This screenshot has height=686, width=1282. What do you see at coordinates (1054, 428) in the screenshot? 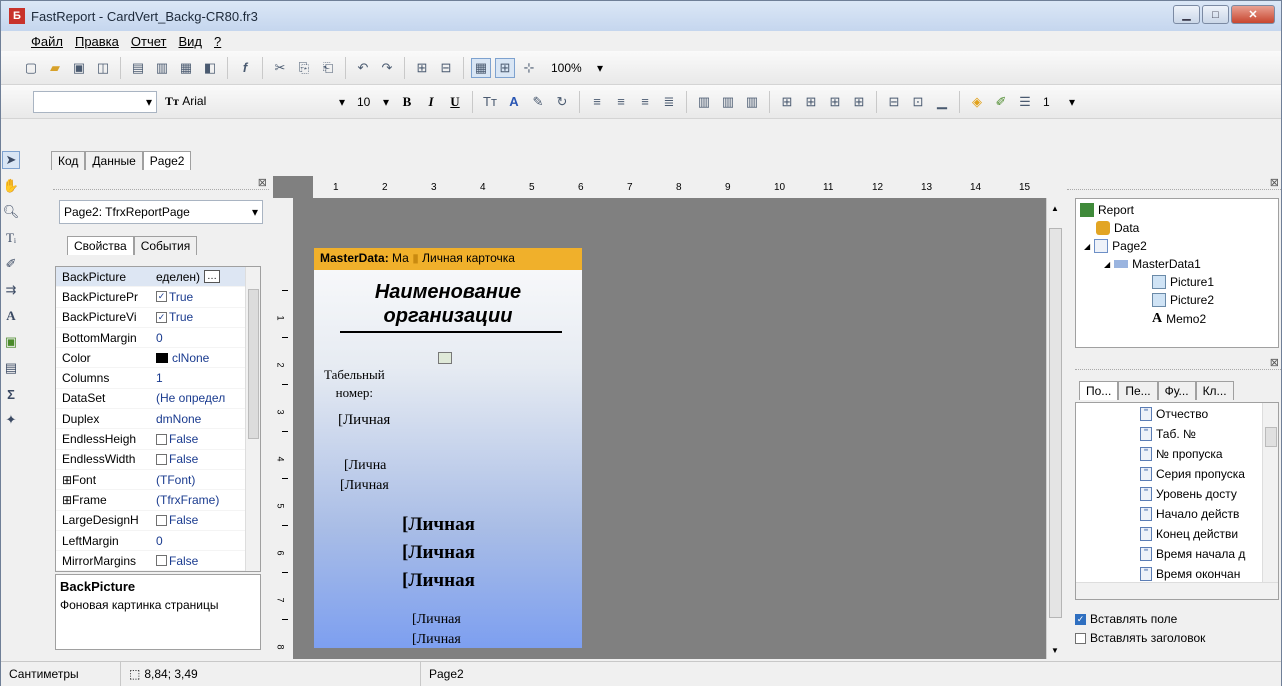
I see `design-scrollbar: ▲ ▼` at bounding box center [1054, 428].